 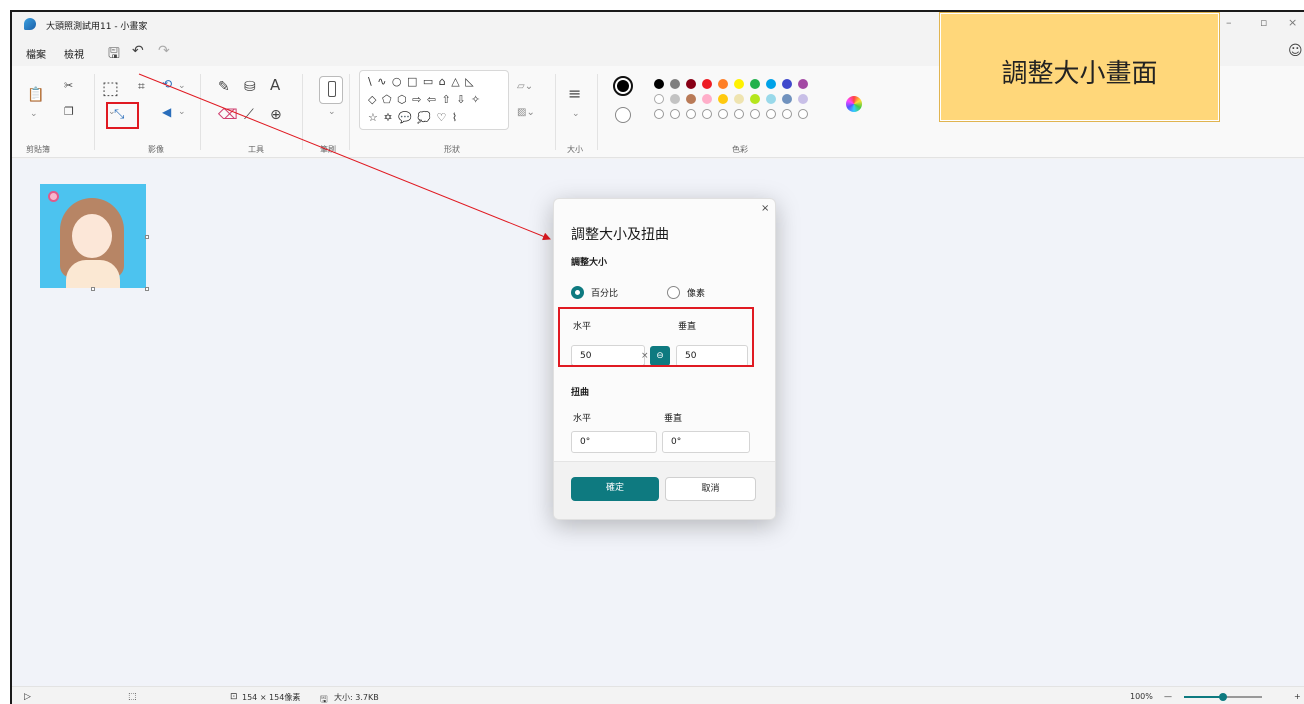 I want to click on zoom-slider, so click(x=1223, y=697).